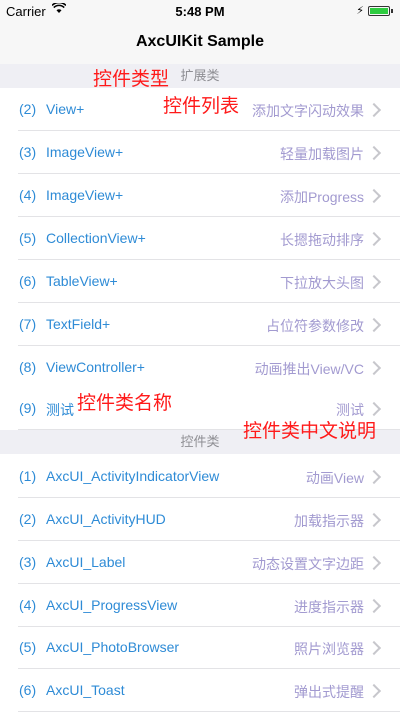  What do you see at coordinates (86, 562) in the screenshot?
I see `row-class-name: AxcUI_Label` at bounding box center [86, 562].